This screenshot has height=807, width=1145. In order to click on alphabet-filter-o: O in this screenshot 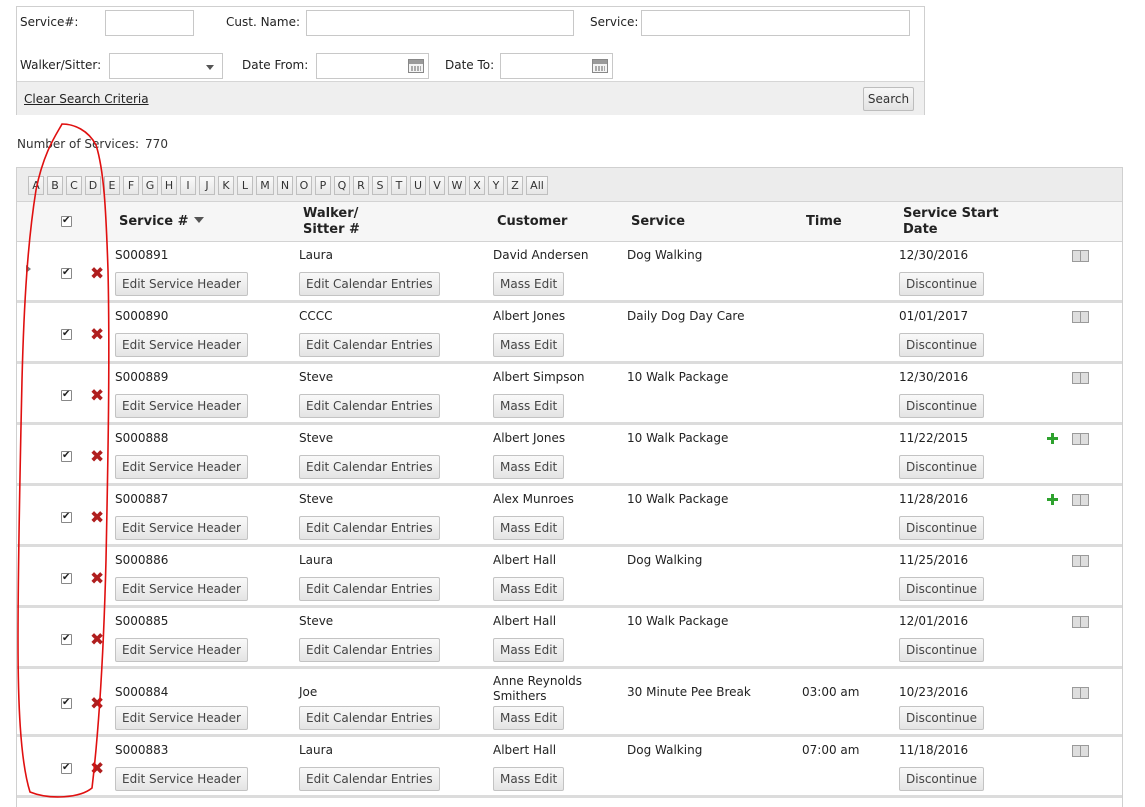, I will do `click(304, 185)`.